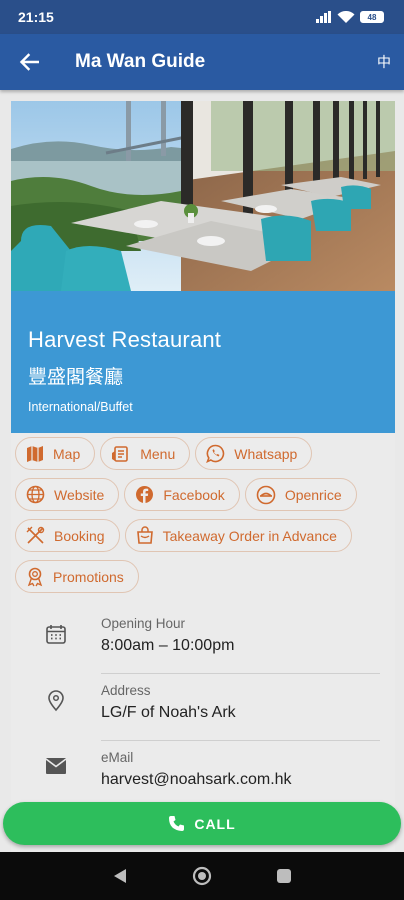  I want to click on openrice-chip: Openrice, so click(300, 494).